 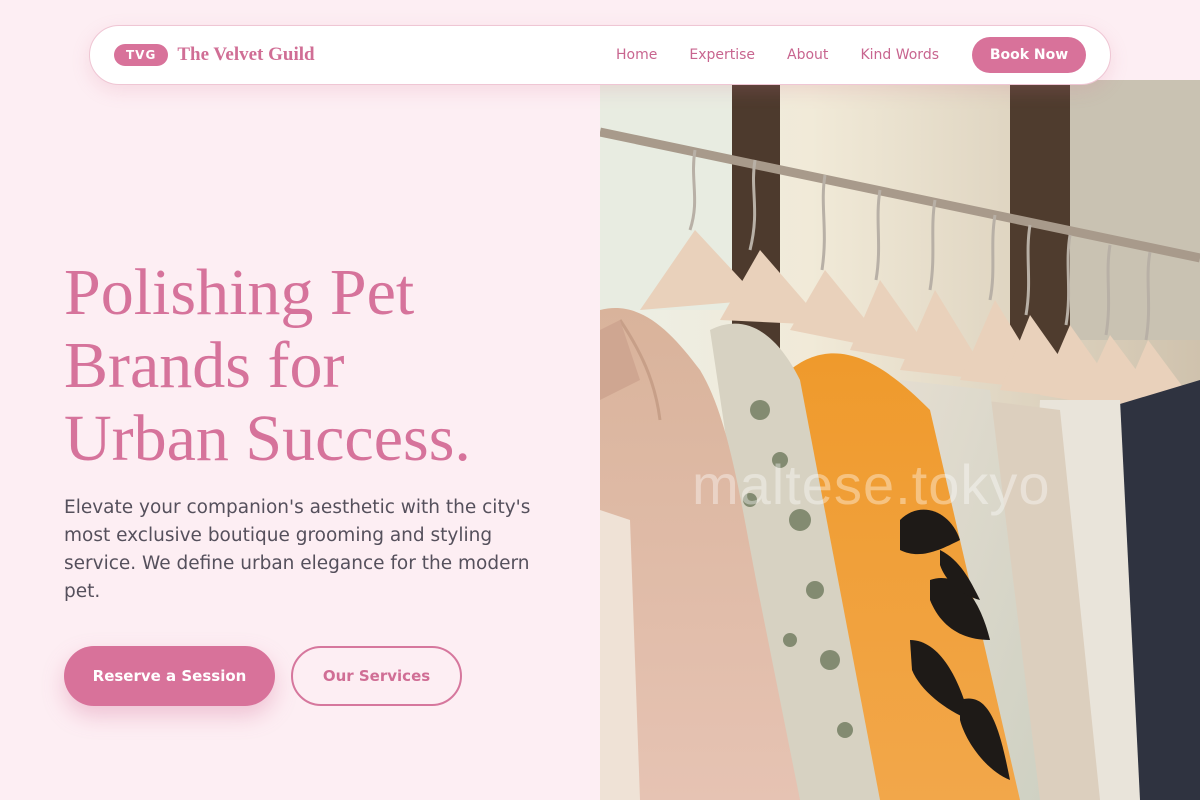 What do you see at coordinates (376, 676) in the screenshot?
I see `our-services-button: Our Services` at bounding box center [376, 676].